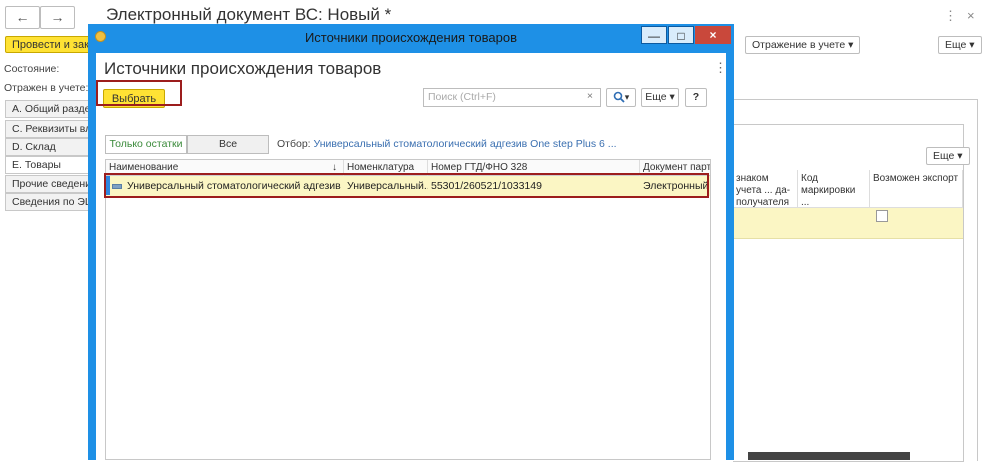 The image size is (987, 462). What do you see at coordinates (950, 16) in the screenshot?
I see `more-icon: ⋮` at bounding box center [950, 16].